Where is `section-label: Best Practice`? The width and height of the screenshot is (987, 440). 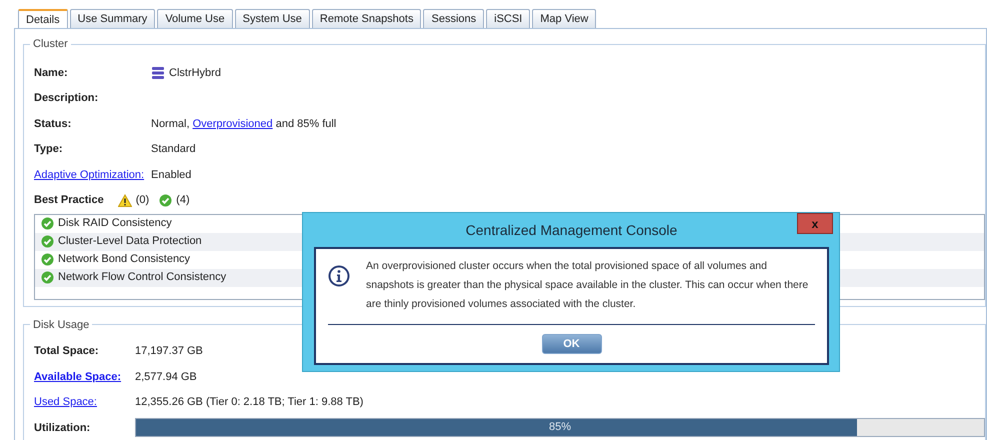
section-label: Best Practice is located at coordinates (69, 200).